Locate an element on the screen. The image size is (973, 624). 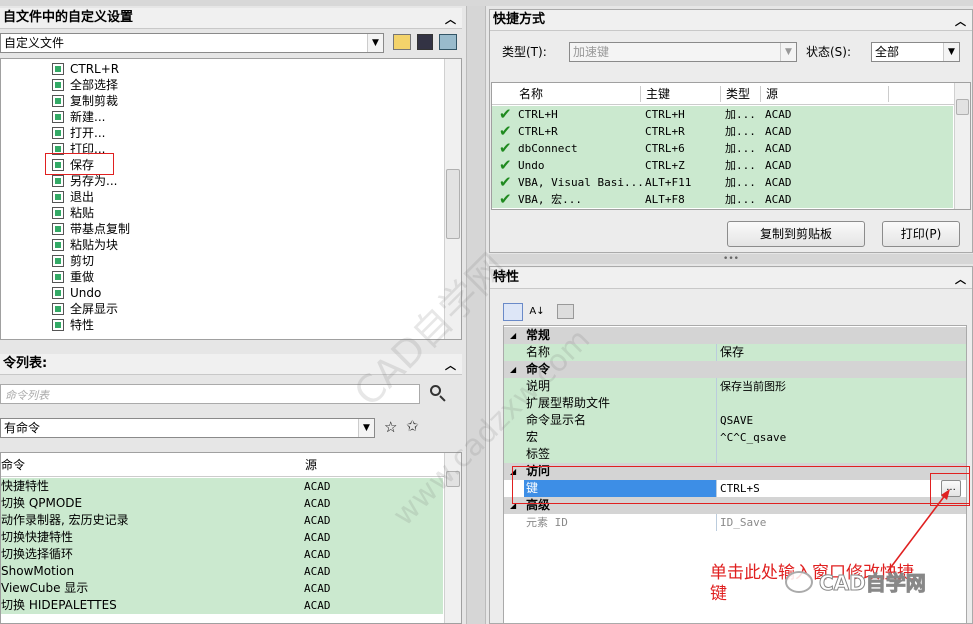
tree-scroll-thumb is located at coordinates (453, 204).